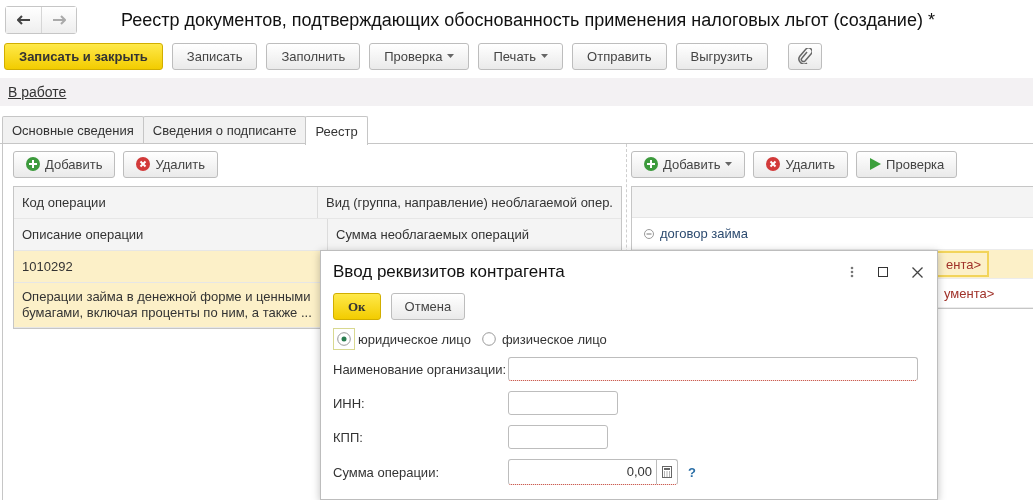 The image size is (1033, 500). Describe the element at coordinates (907, 164) in the screenshot. I see `check-button: Проверка` at that location.